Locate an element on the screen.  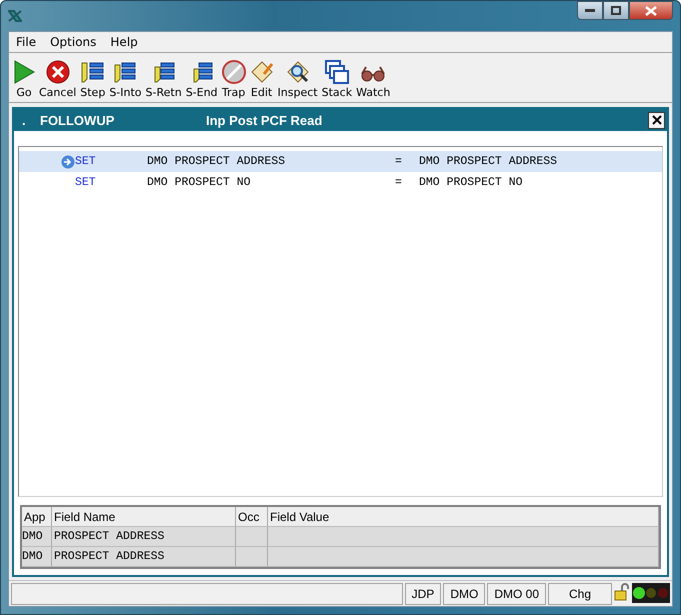
toolbar-button: Stack is located at coordinates (337, 79).